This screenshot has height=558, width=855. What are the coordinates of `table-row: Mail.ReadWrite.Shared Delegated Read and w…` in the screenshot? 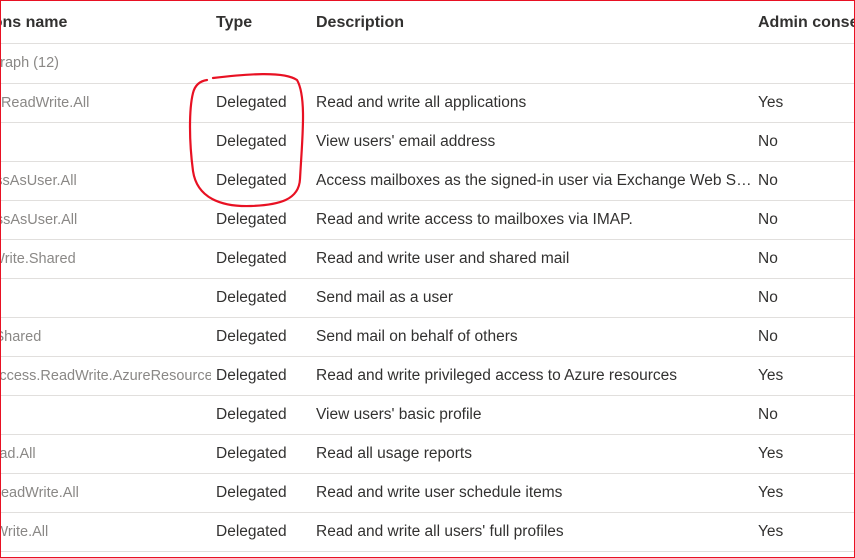 It's located at (427, 258).